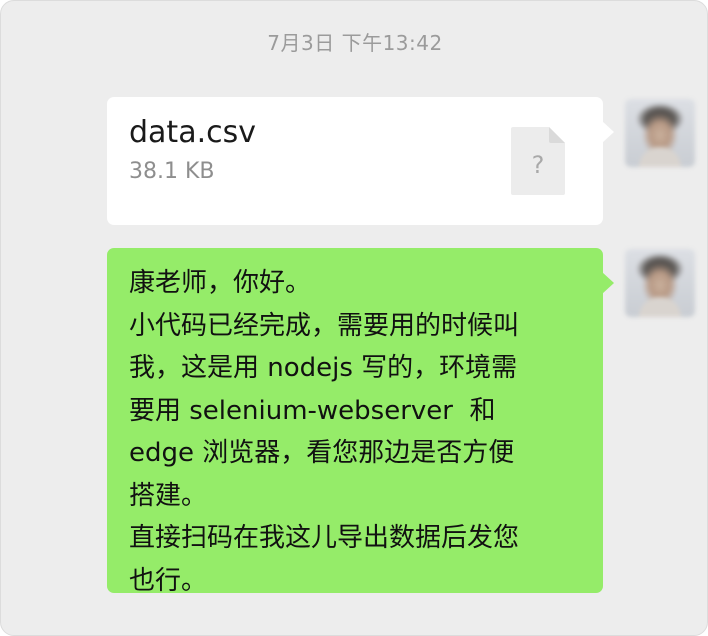 This screenshot has width=708, height=636. What do you see at coordinates (360, 161) in the screenshot?
I see `file-message-bubble: data.csv 38.1 KB ?` at bounding box center [360, 161].